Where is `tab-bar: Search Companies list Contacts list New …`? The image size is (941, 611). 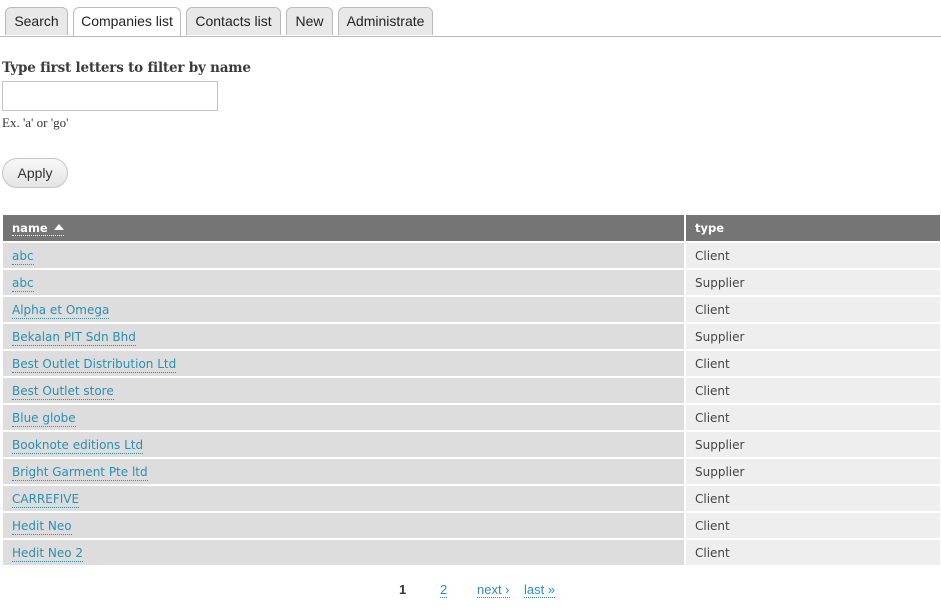
tab-bar: Search Companies list Contacts list New … is located at coordinates (470, 22).